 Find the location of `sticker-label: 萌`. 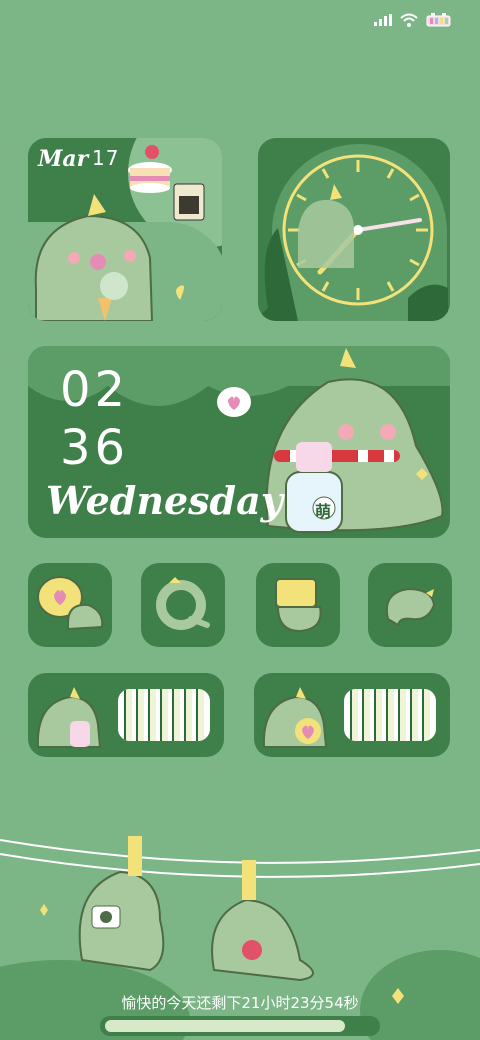

sticker-label: 萌 is located at coordinates (323, 511).